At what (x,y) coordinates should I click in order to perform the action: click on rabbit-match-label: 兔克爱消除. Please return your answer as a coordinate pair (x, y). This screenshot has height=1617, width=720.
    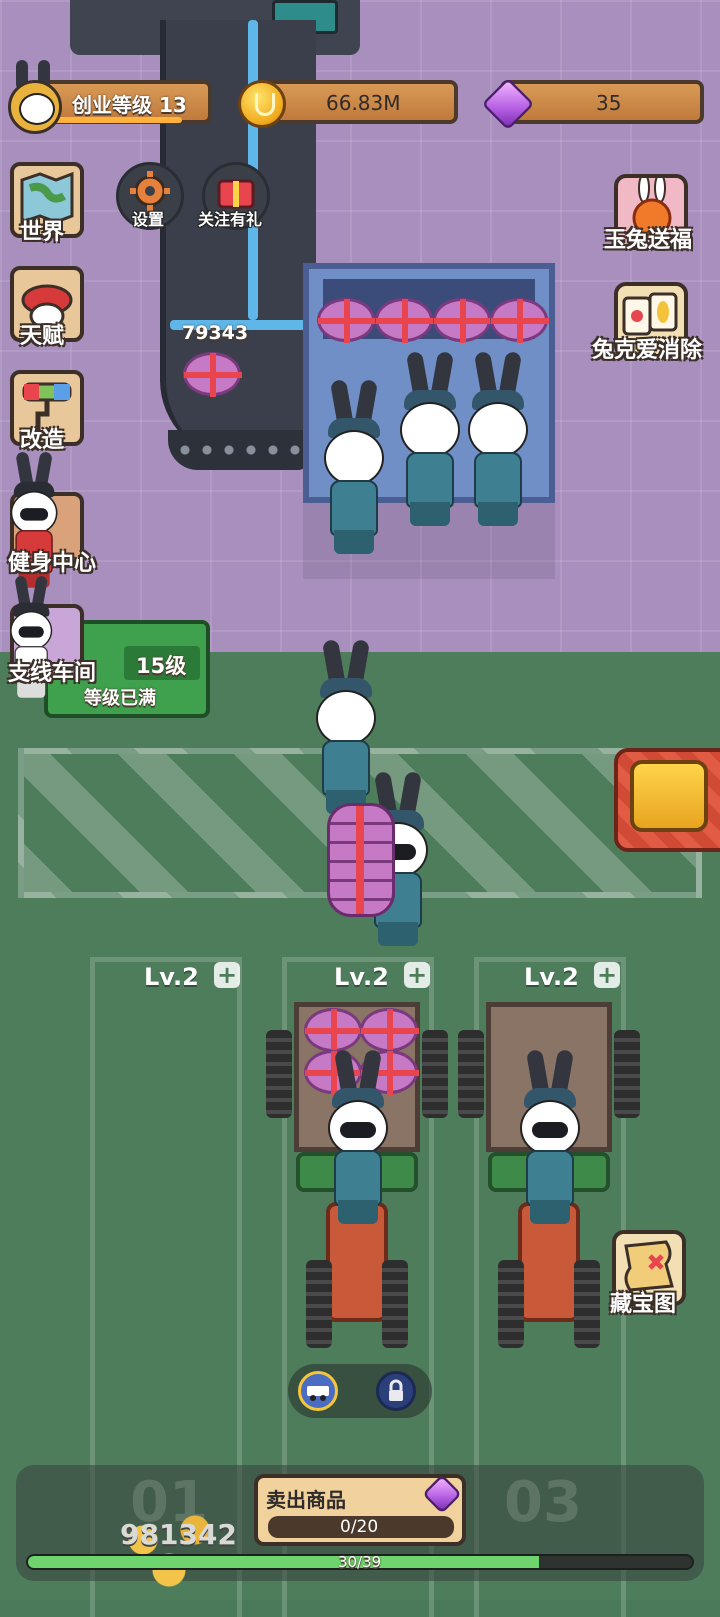
    Looking at the image, I should click on (647, 350).